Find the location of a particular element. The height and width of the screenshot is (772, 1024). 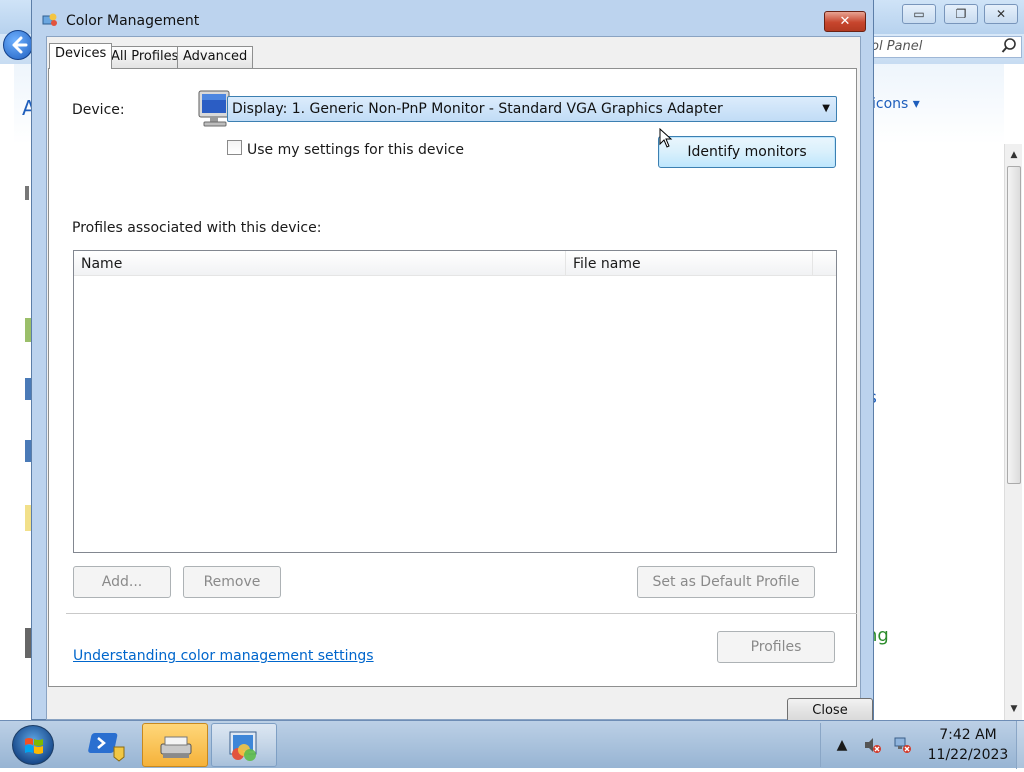

tab-advanced: Advanced is located at coordinates (215, 57).